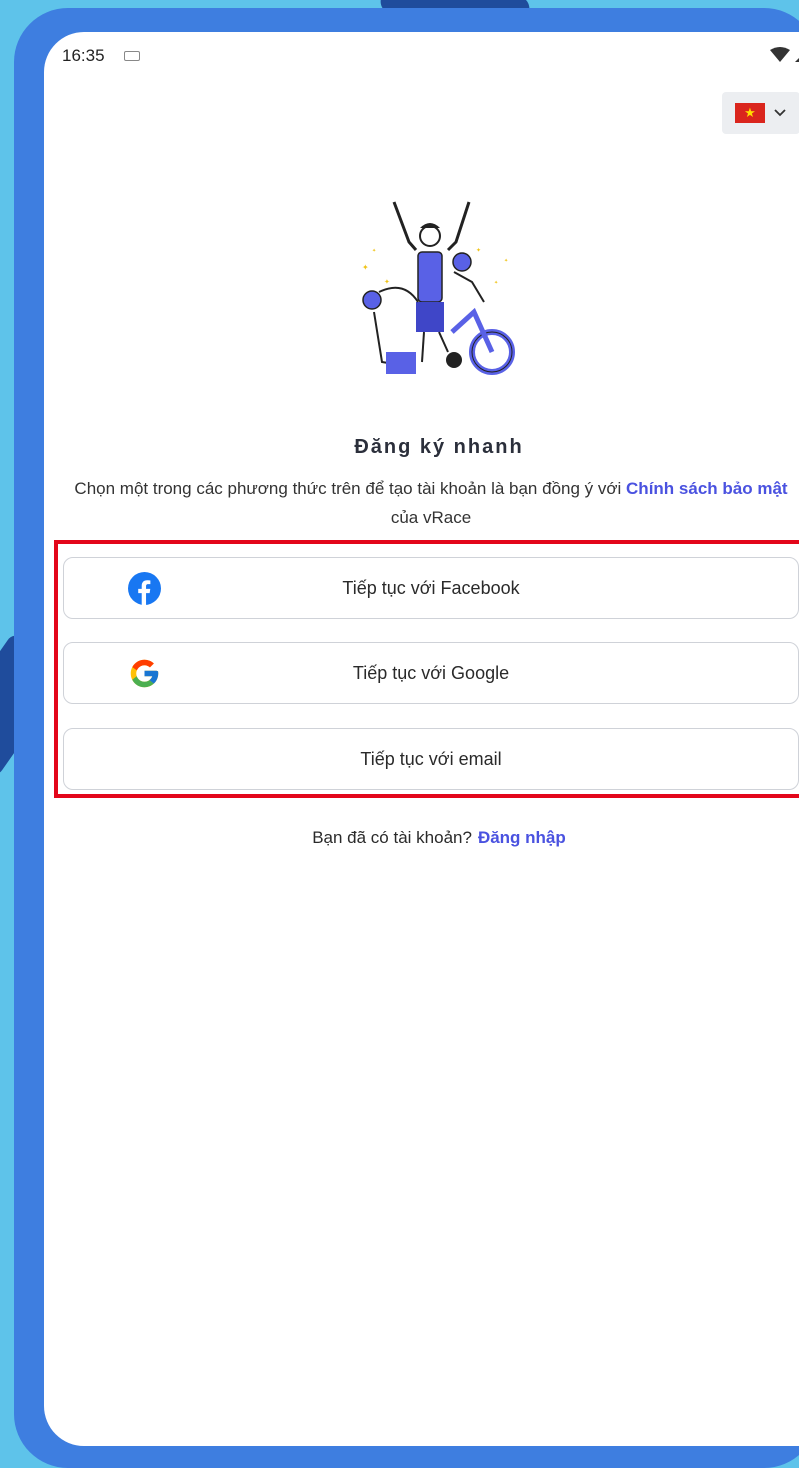 The image size is (799, 1468). What do you see at coordinates (522, 837) in the screenshot?
I see `login-link: Đăng nhập` at bounding box center [522, 837].